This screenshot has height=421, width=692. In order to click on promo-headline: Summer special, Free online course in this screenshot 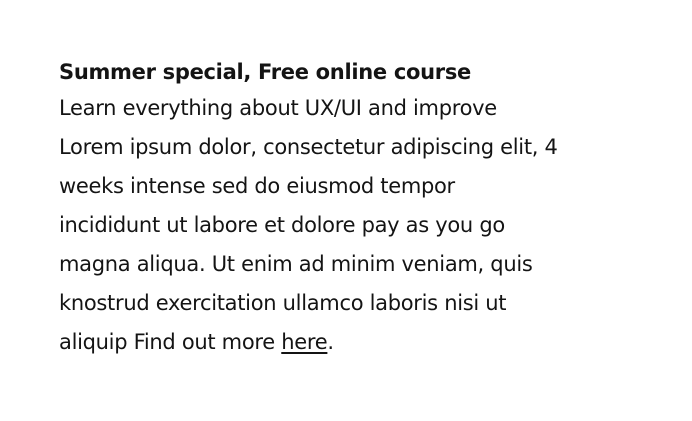, I will do `click(265, 72)`.